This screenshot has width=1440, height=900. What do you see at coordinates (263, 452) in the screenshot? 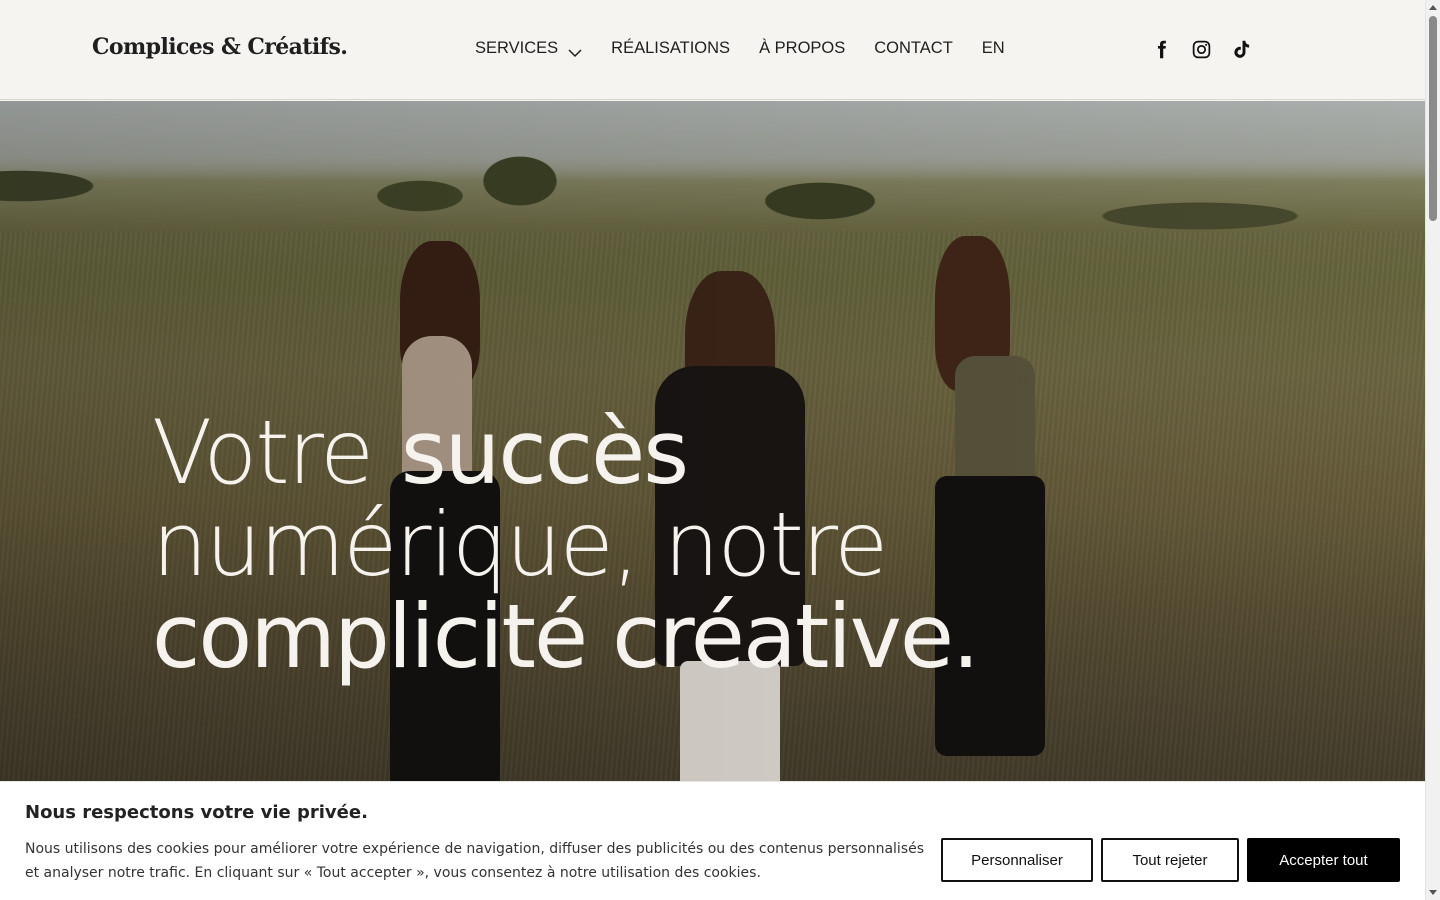
I see `headline-word-light: Votre` at bounding box center [263, 452].